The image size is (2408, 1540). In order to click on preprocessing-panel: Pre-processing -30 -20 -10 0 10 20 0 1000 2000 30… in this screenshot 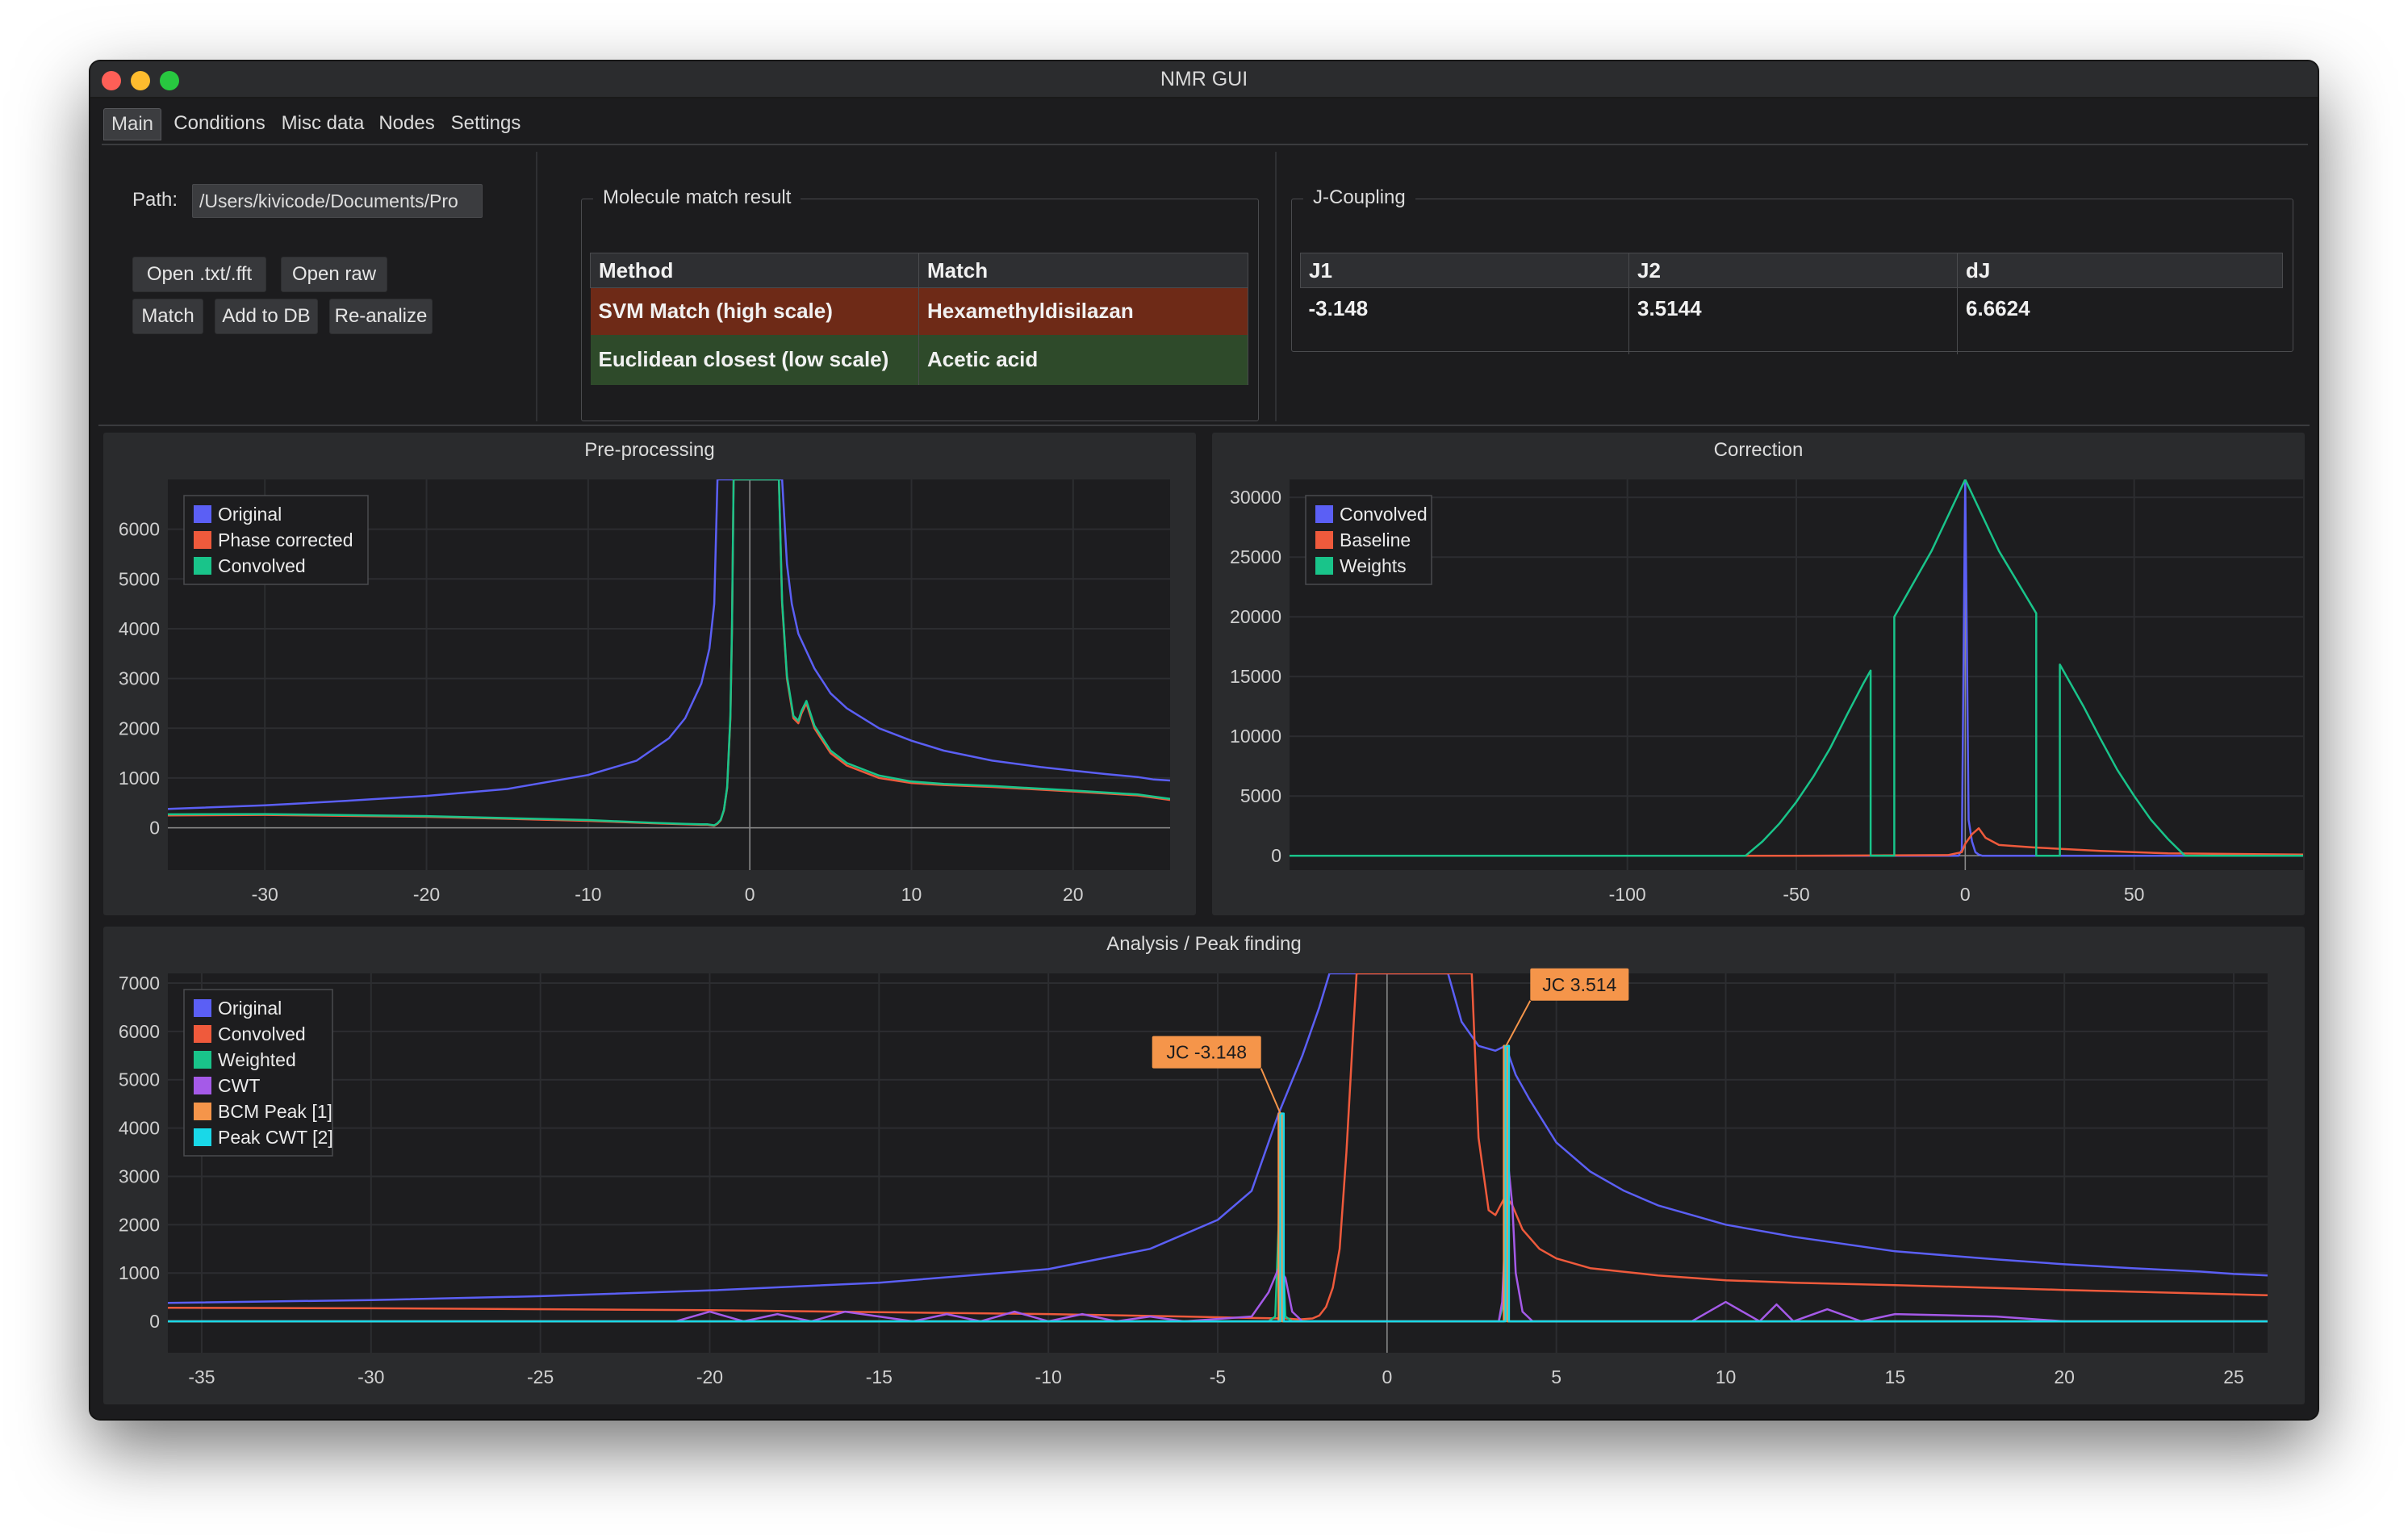, I will do `click(649, 674)`.